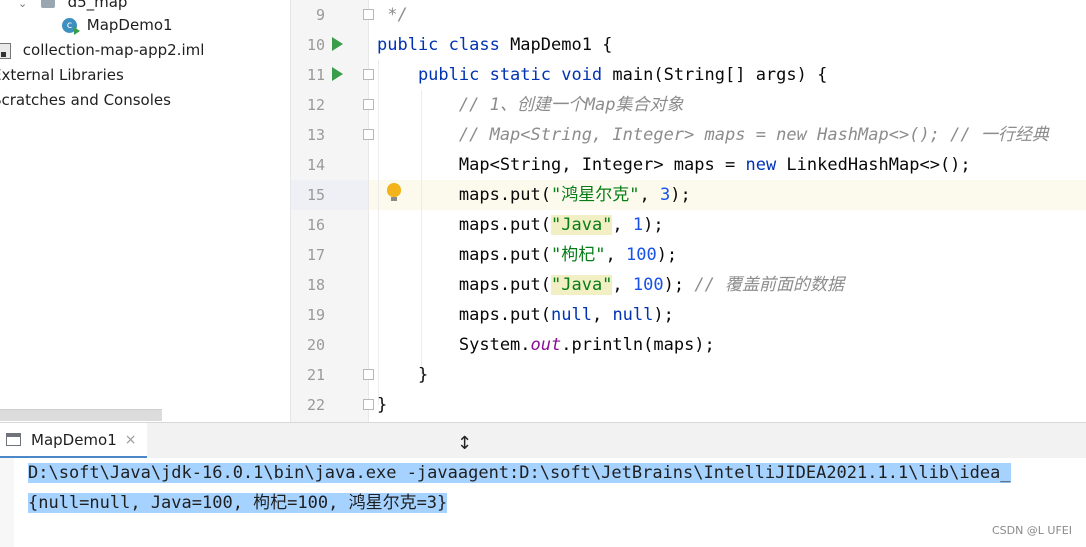  I want to click on tree-item-label: collection-map-app2.iml, so click(113, 50).